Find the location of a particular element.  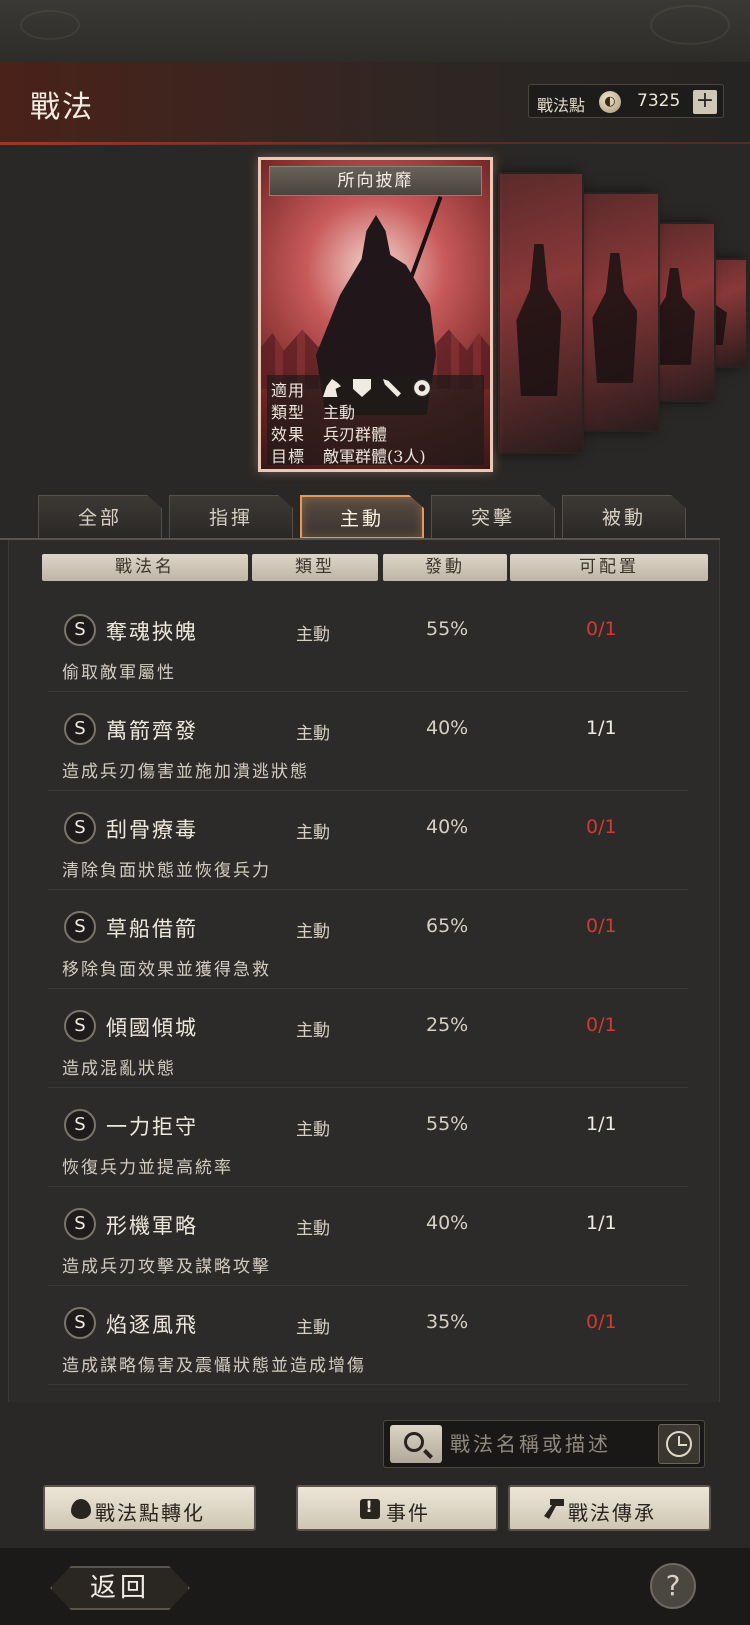

convert-points-button: 戰法點轉化 is located at coordinates (149, 1508).